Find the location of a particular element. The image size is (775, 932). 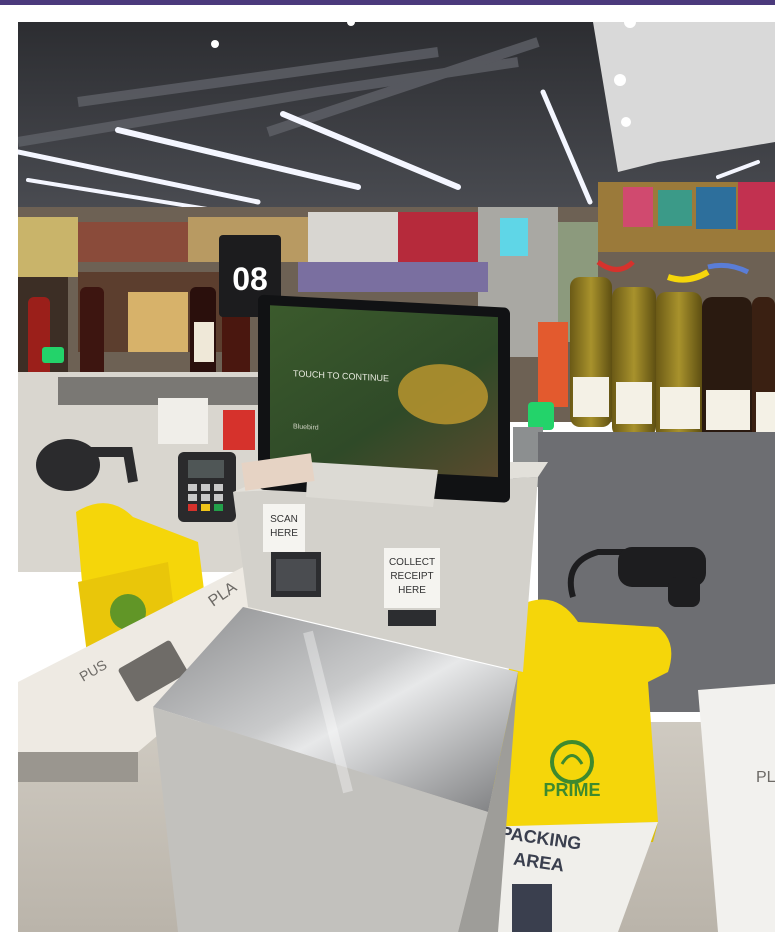

scan-here-line2: HERE is located at coordinates (284, 533).